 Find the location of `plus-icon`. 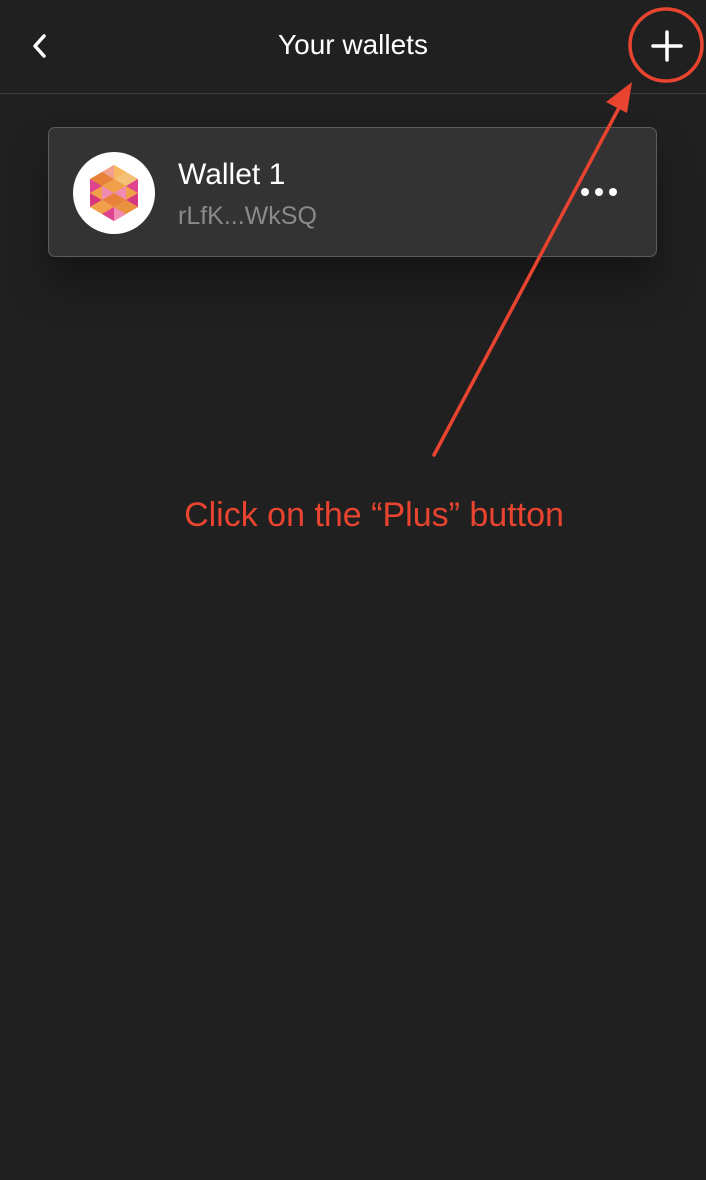

plus-icon is located at coordinates (667, 46).